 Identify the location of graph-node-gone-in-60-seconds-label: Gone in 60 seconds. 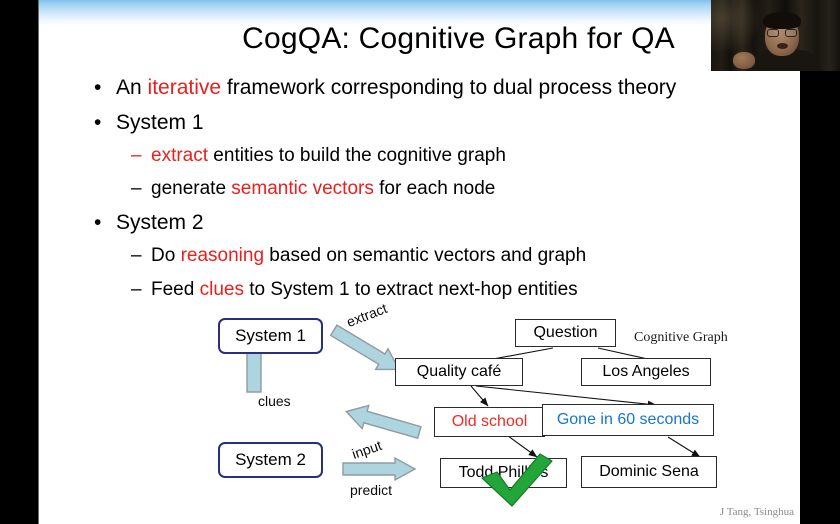
(628, 419).